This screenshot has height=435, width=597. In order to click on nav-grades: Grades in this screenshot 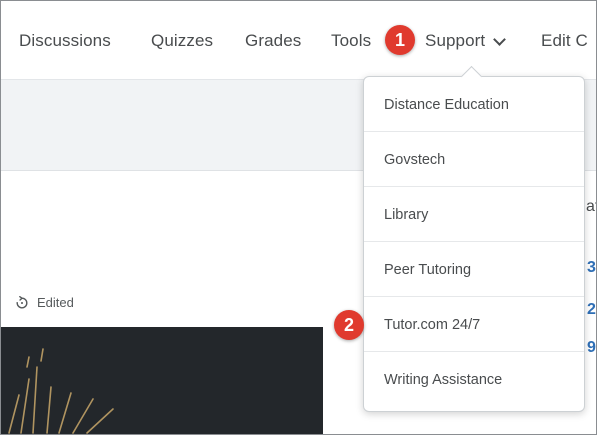, I will do `click(273, 41)`.